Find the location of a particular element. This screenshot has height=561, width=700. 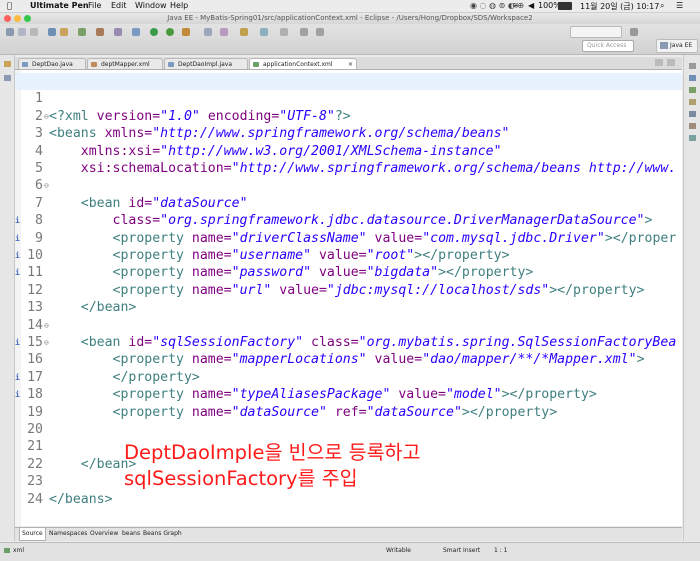

outline-icon is located at coordinates (692, 78).